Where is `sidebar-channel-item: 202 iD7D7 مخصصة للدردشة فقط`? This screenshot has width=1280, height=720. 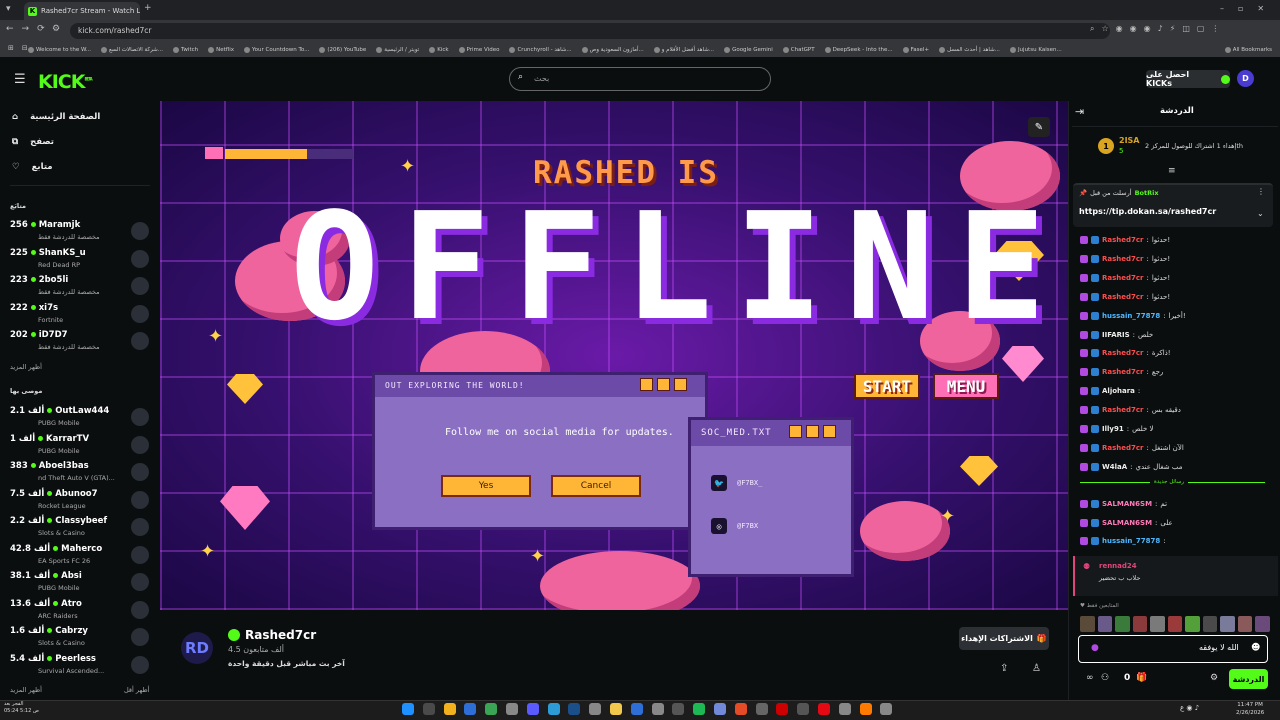
sidebar-channel-item: 202 iD7D7 مخصصة للدردشة فقط is located at coordinates (80, 342).